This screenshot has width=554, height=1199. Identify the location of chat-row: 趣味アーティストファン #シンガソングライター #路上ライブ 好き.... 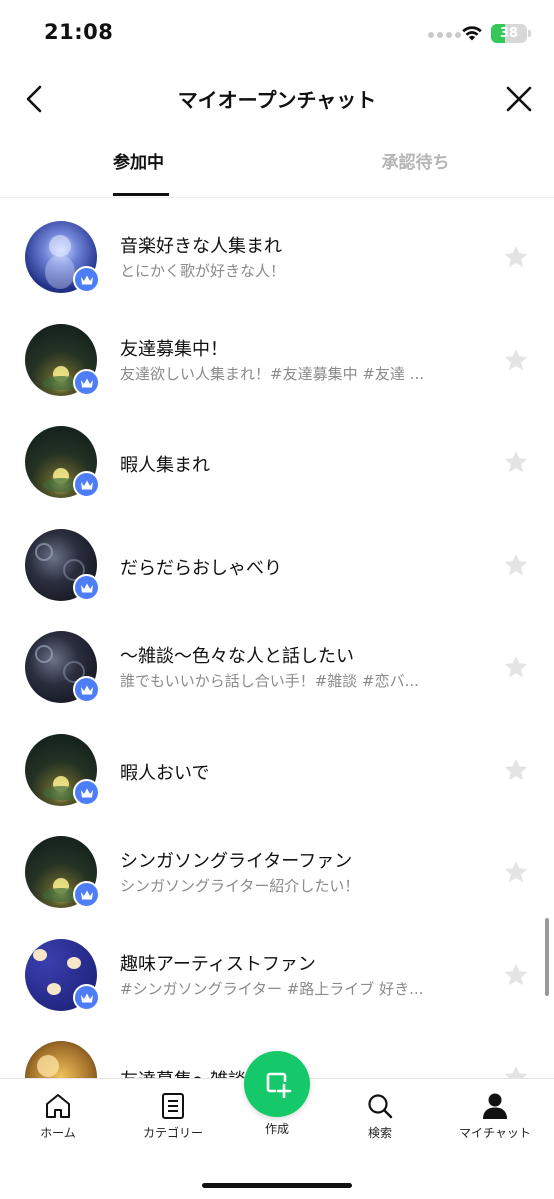
(277, 977).